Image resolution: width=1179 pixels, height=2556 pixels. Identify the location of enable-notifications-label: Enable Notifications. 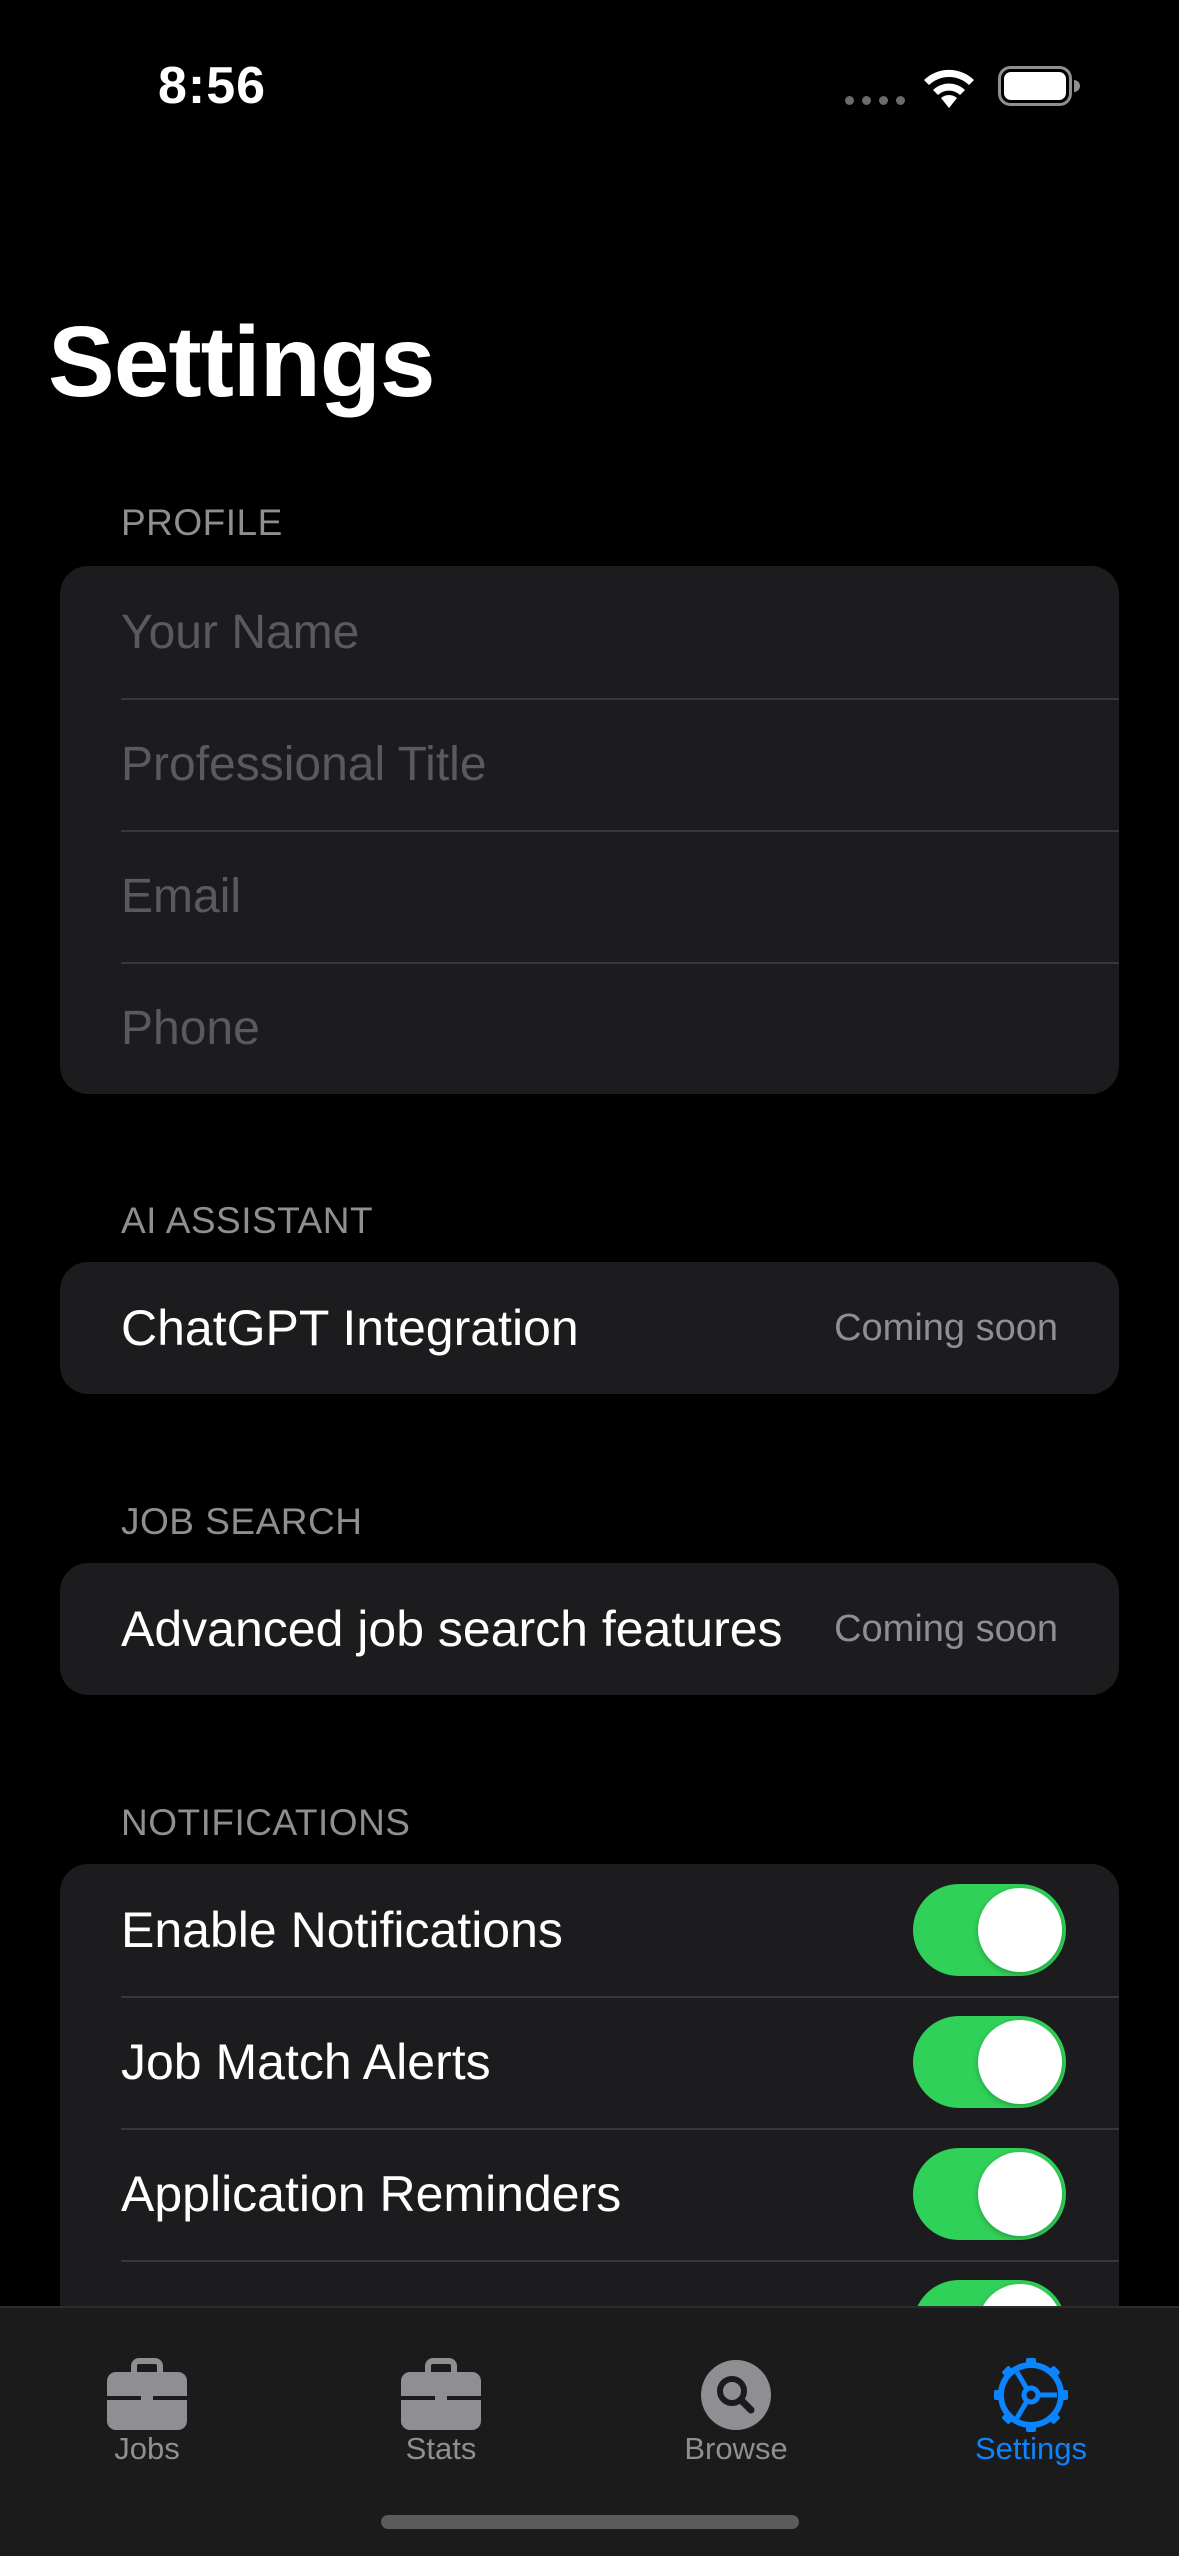
(342, 1930).